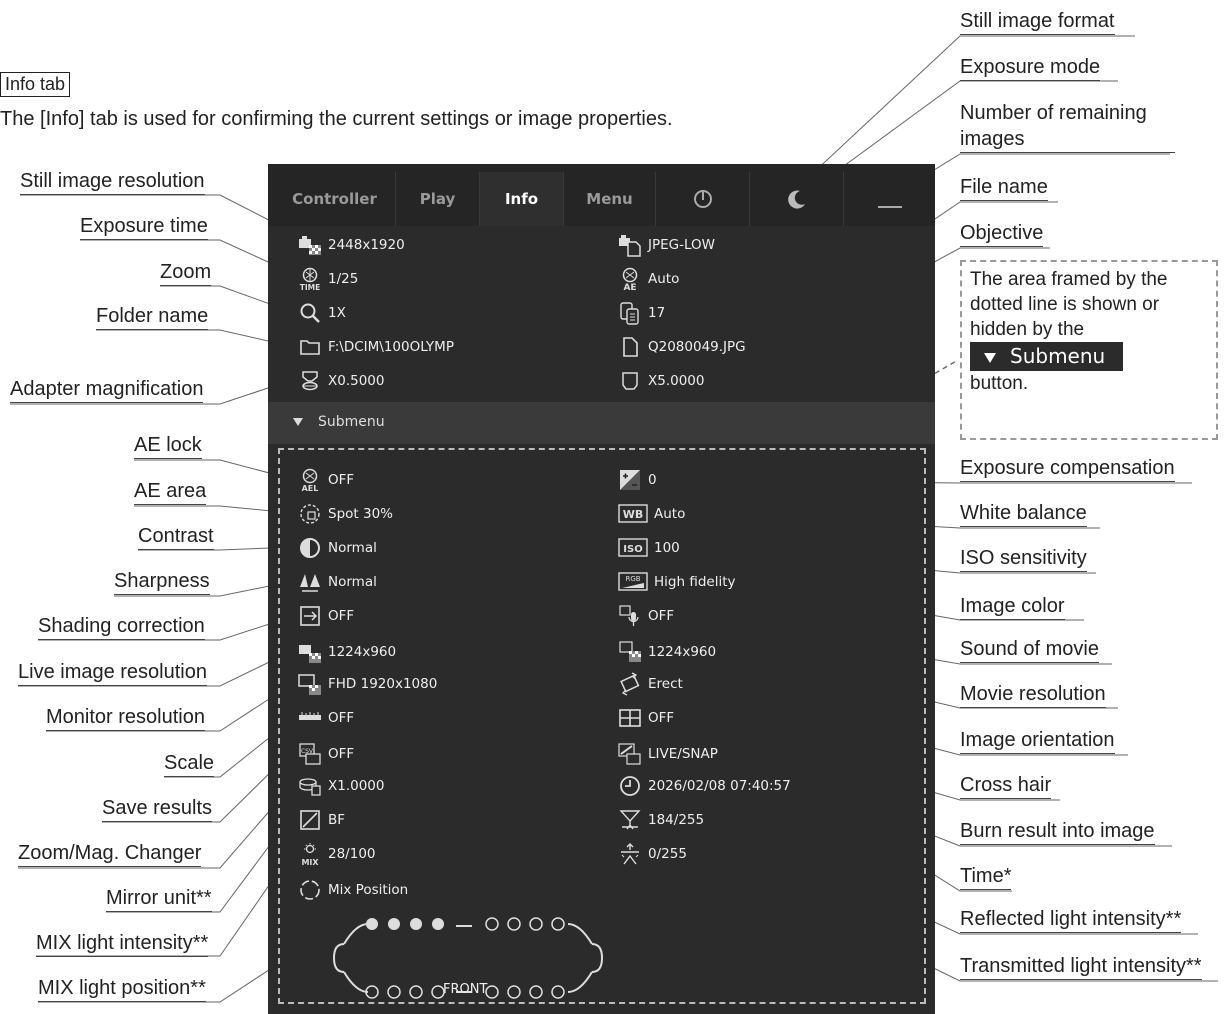 Image resolution: width=1229 pixels, height=1014 pixels. What do you see at coordinates (162, 582) in the screenshot?
I see `label-sharpness: Sharpness` at bounding box center [162, 582].